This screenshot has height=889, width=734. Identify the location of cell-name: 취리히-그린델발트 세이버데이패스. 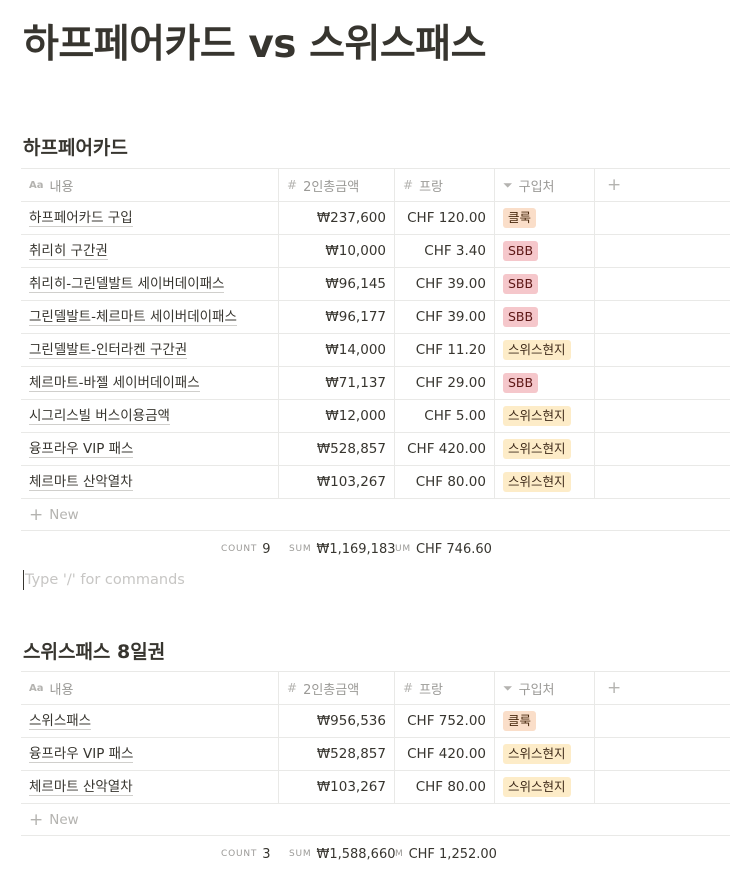
(150, 284).